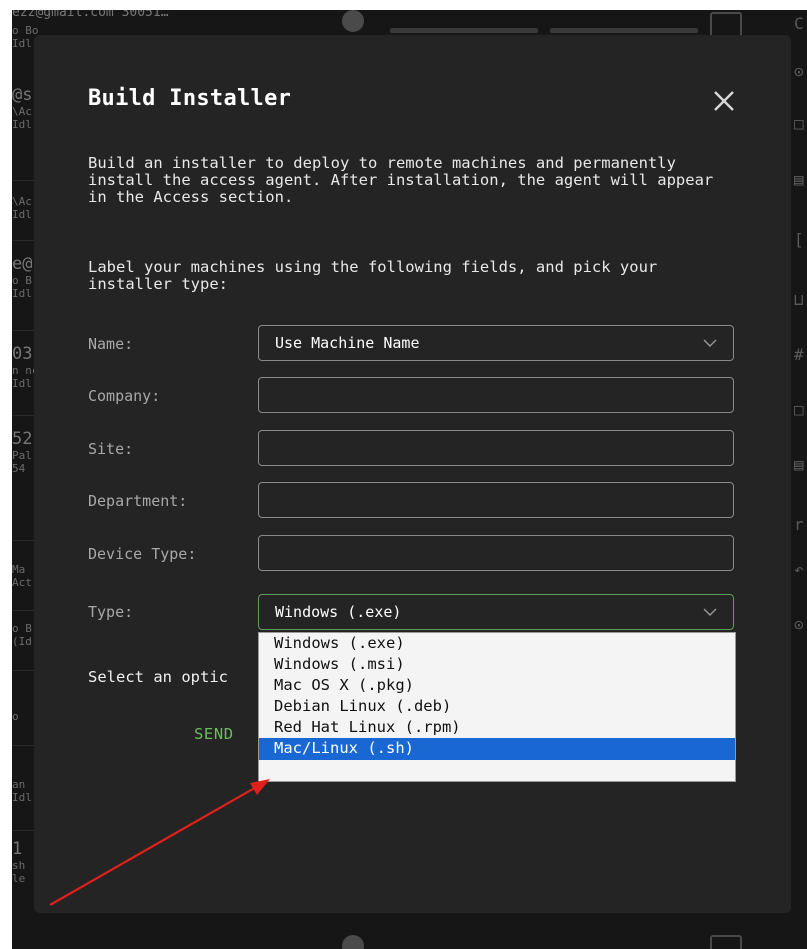 This screenshot has height=949, width=807. What do you see at coordinates (159, 842) in the screenshot?
I see `annotation-arrow-icon` at bounding box center [159, 842].